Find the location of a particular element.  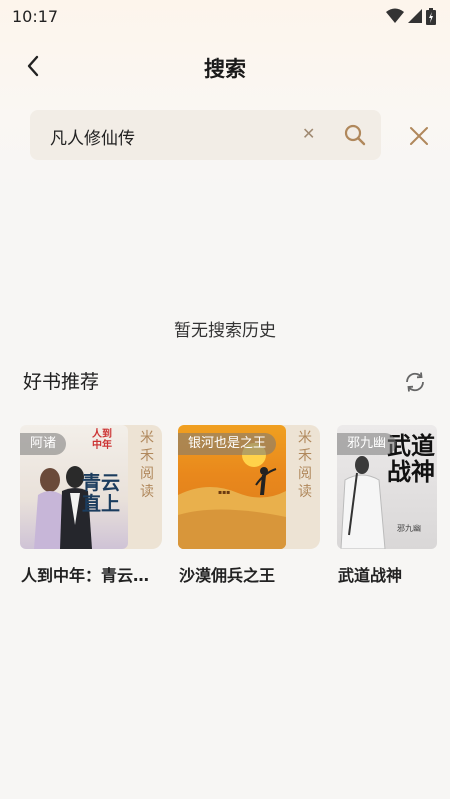

recommend-title: 好书推荐 is located at coordinates (61, 382).